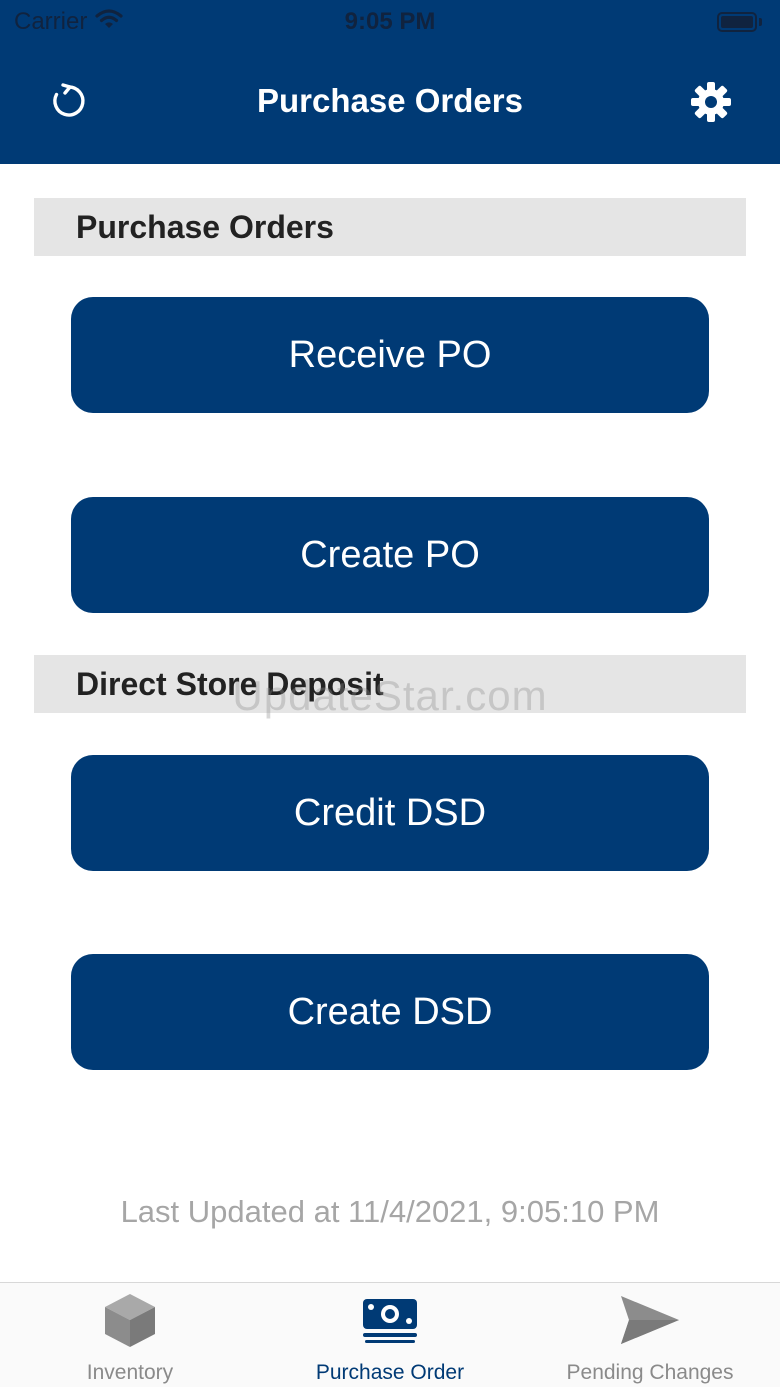 The image size is (780, 1387). I want to click on gear-icon, so click(711, 104).